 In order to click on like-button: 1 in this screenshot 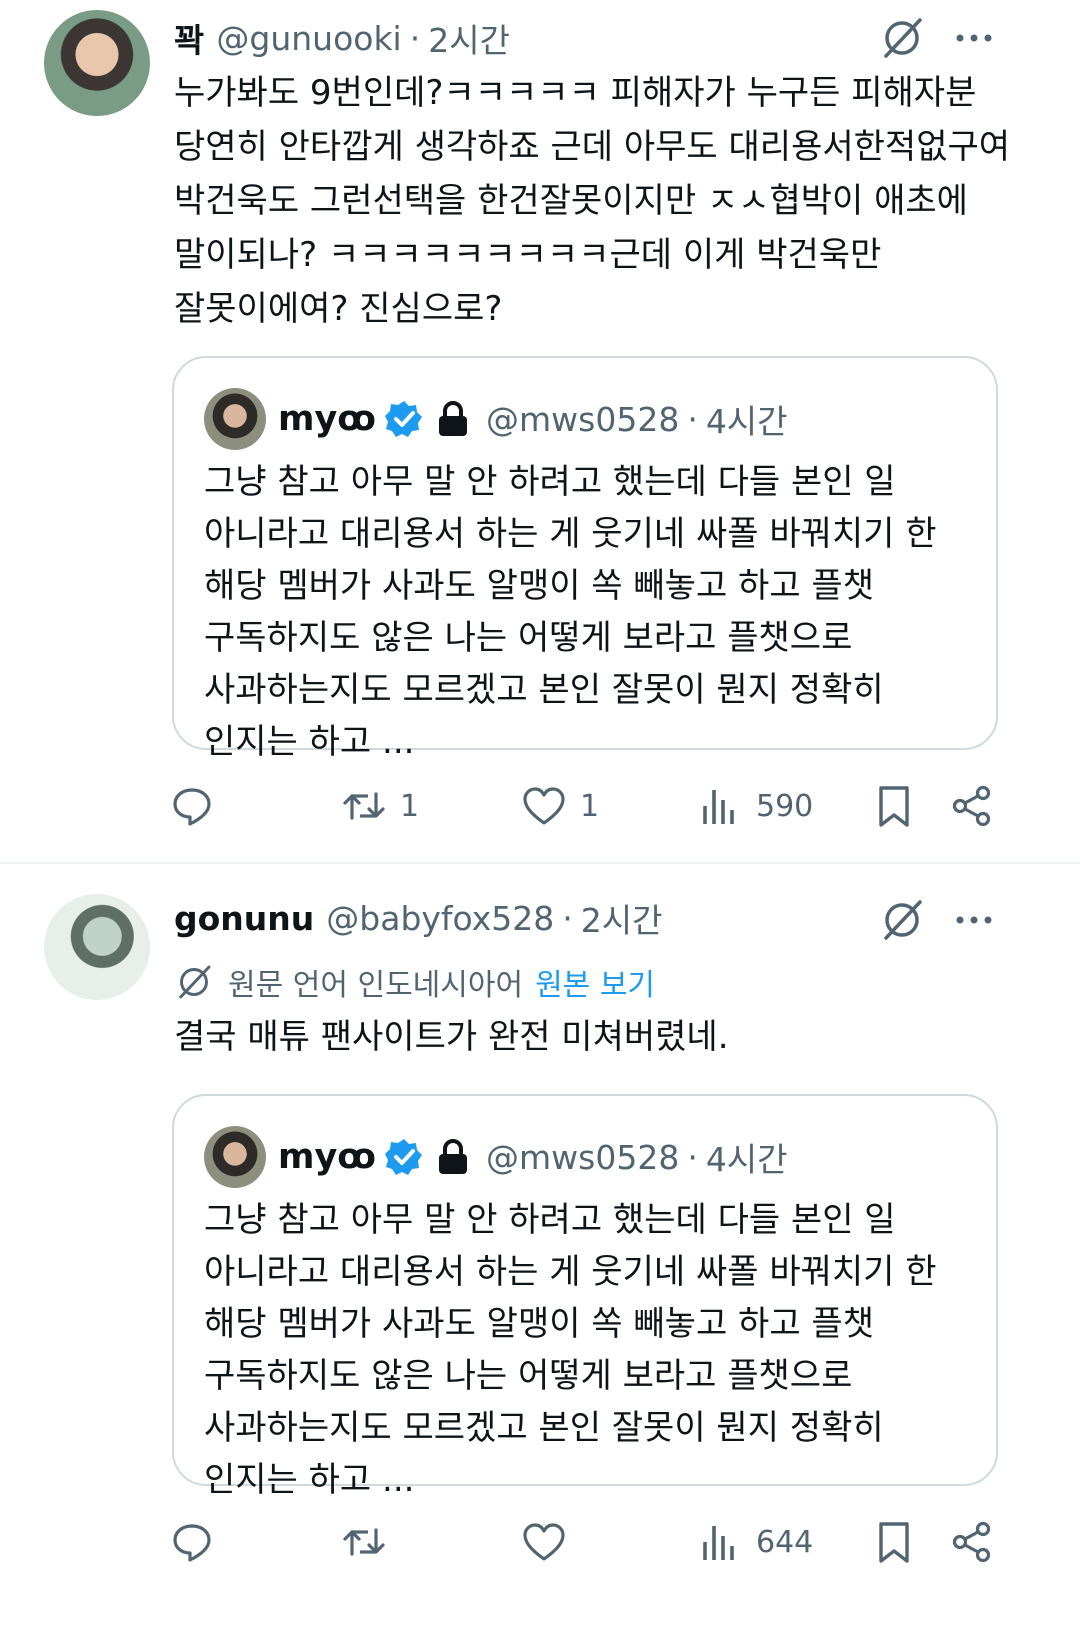, I will do `click(560, 806)`.